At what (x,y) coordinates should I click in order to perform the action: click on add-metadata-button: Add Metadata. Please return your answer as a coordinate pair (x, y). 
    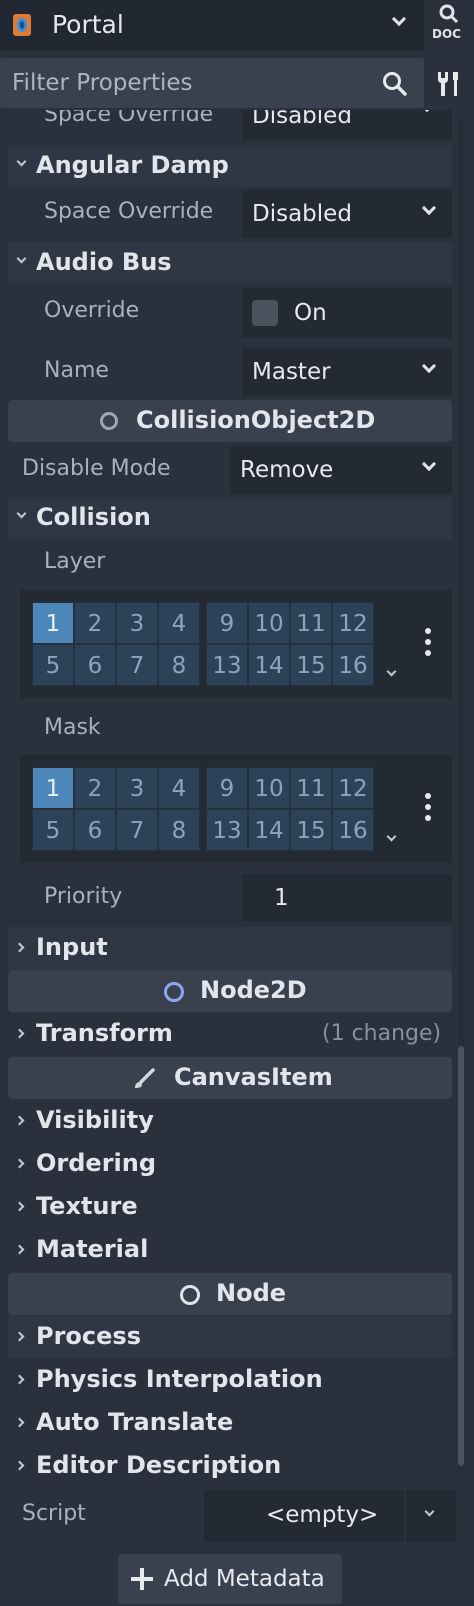
    Looking at the image, I should click on (230, 1579).